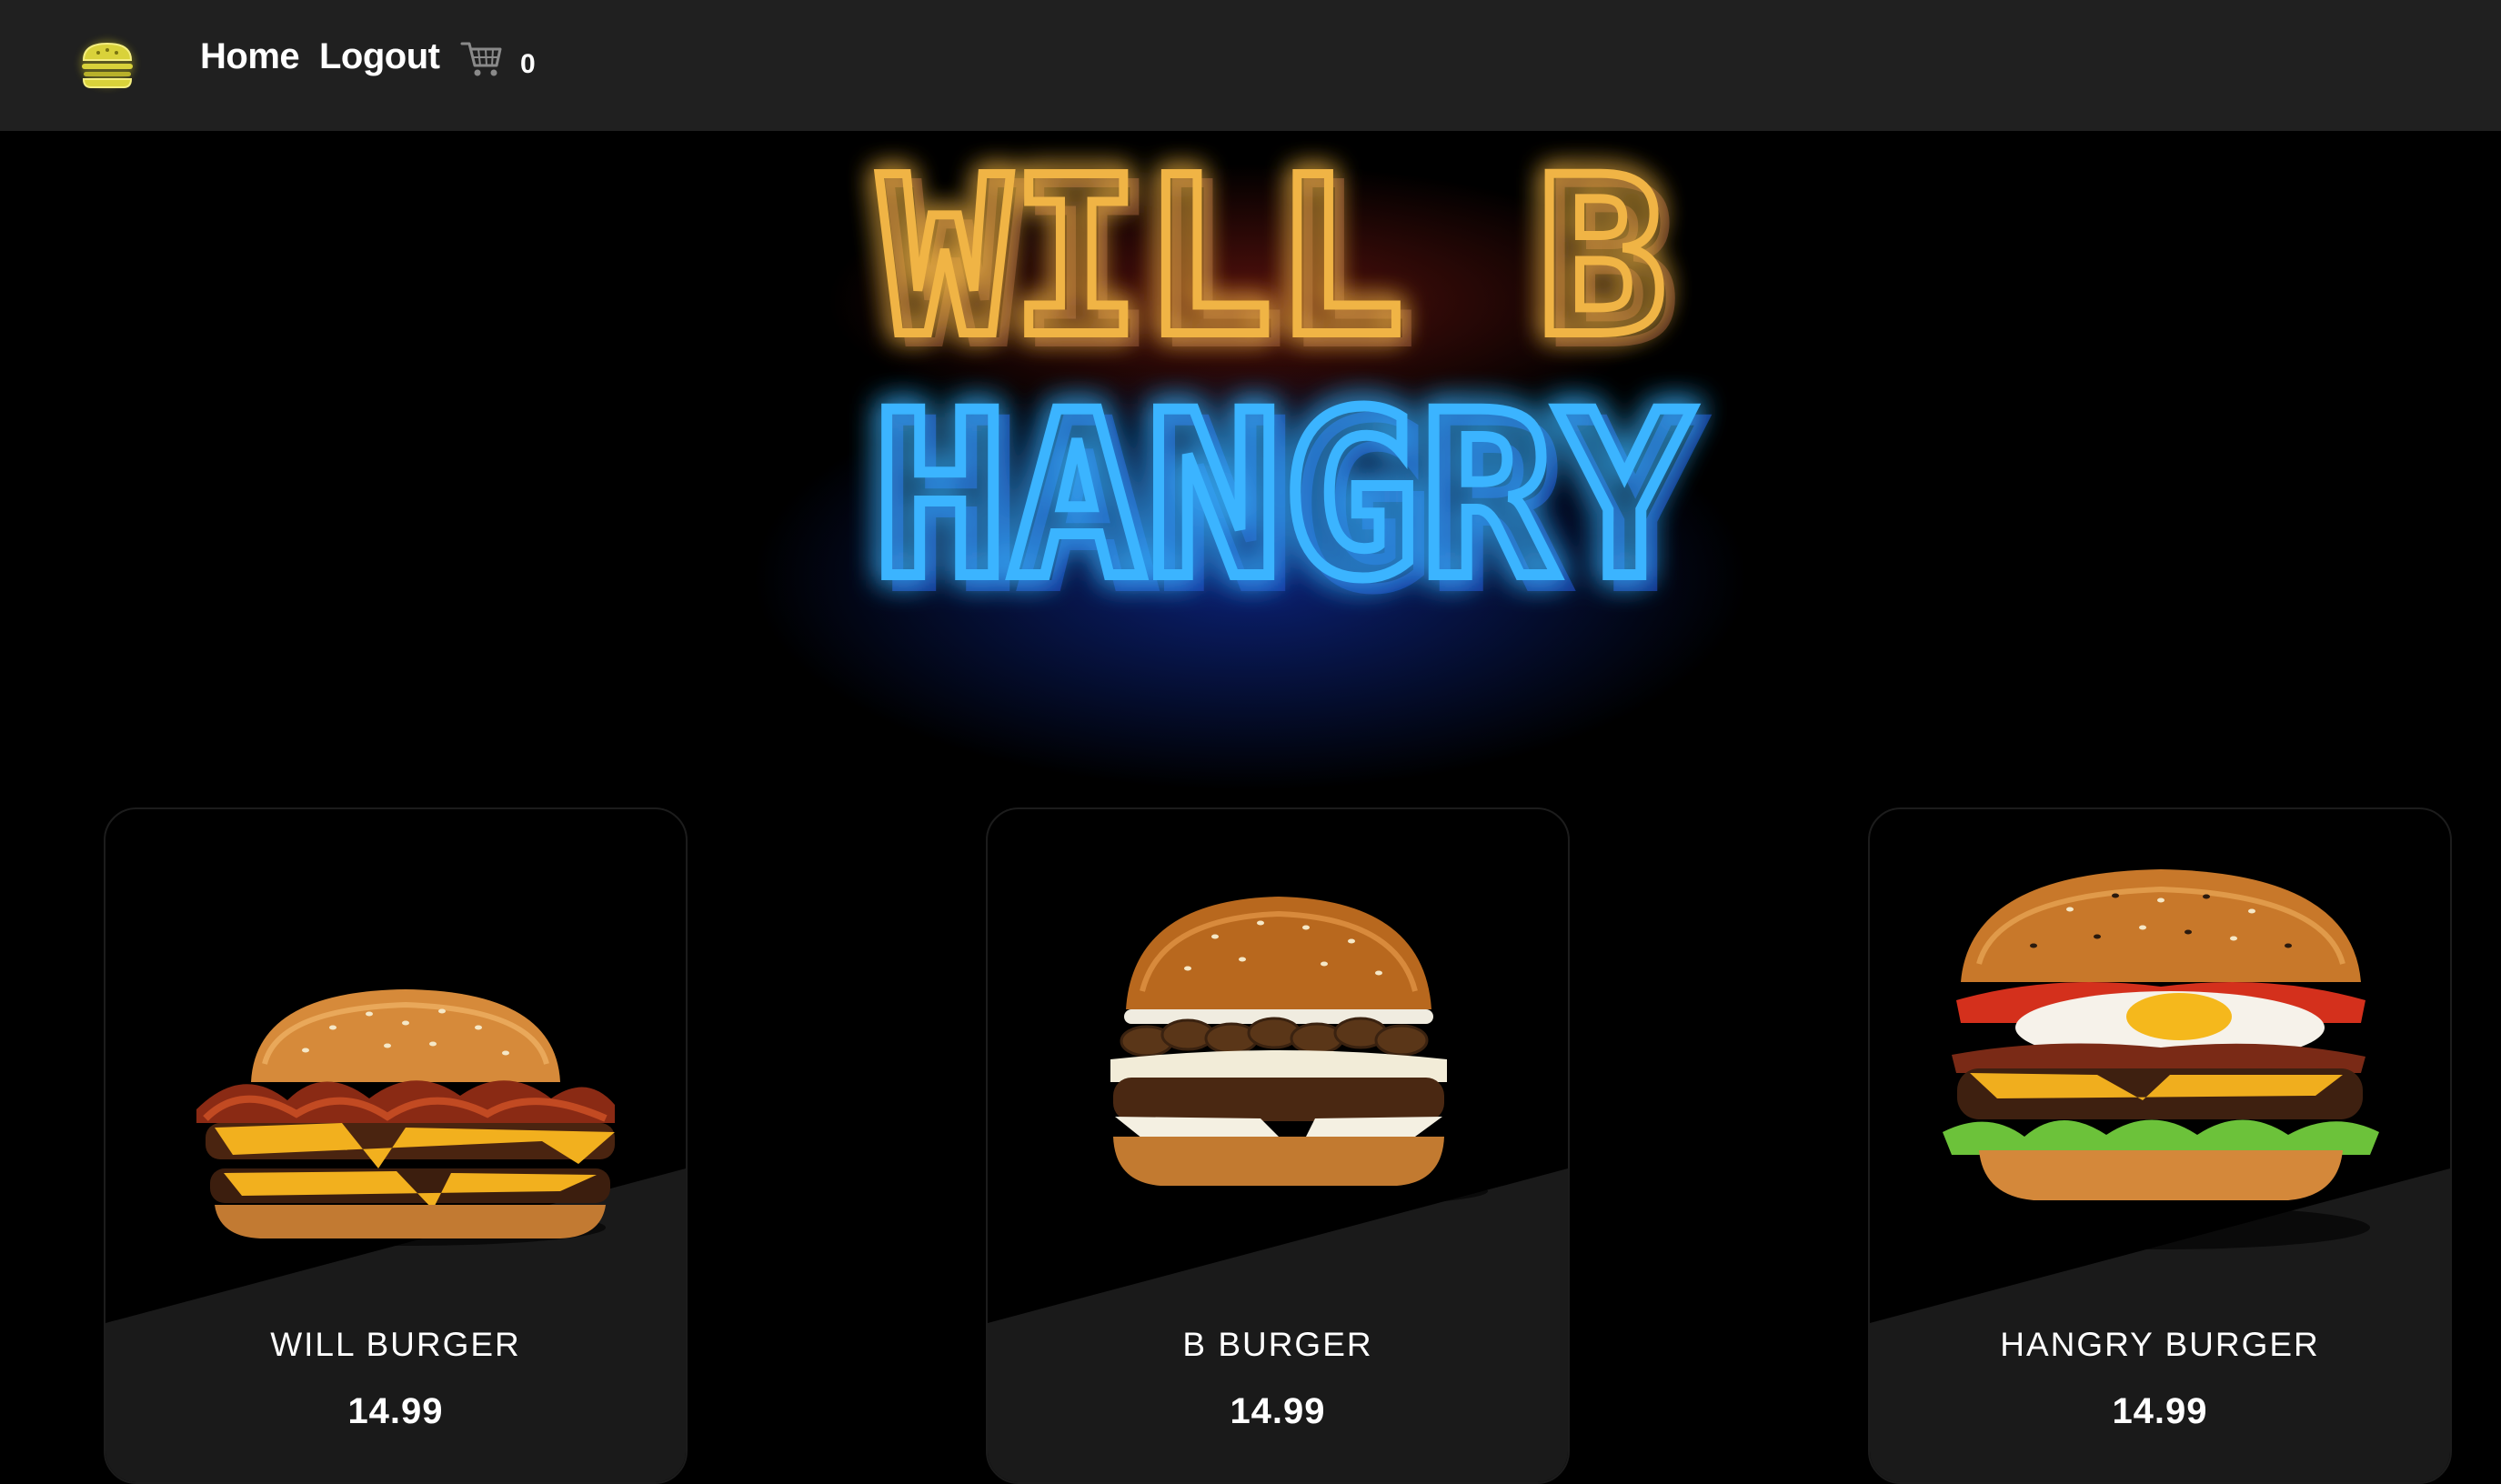 The image size is (2501, 1484). I want to click on product-card-will-burger: WILL BURGER 14.99, so click(396, 1145).